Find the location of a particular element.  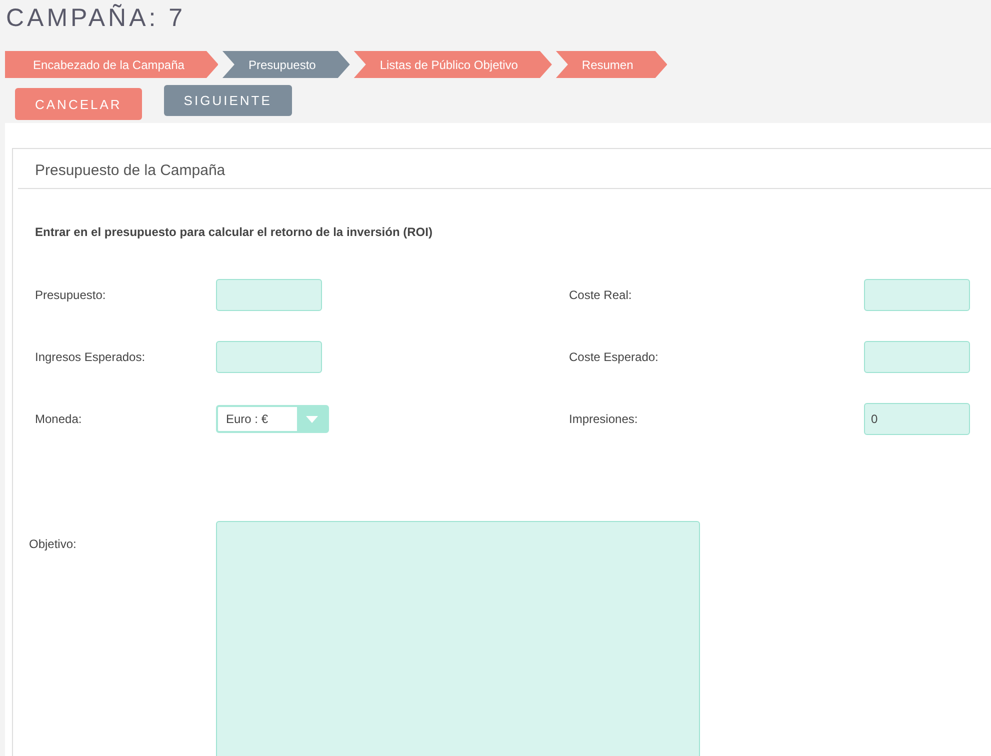

field-label: Impresiones: is located at coordinates (604, 419).